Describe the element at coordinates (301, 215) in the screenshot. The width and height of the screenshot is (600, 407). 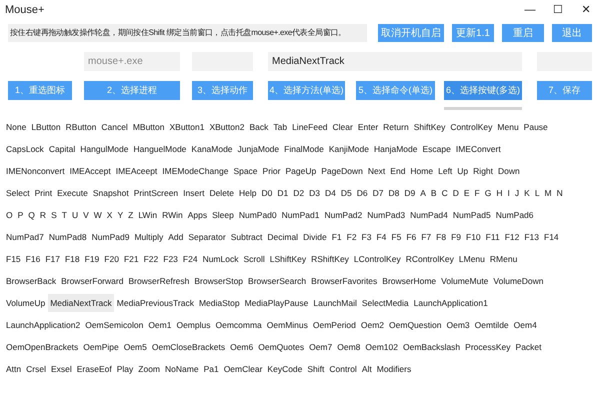
I see `key-option: NumPad1` at that location.